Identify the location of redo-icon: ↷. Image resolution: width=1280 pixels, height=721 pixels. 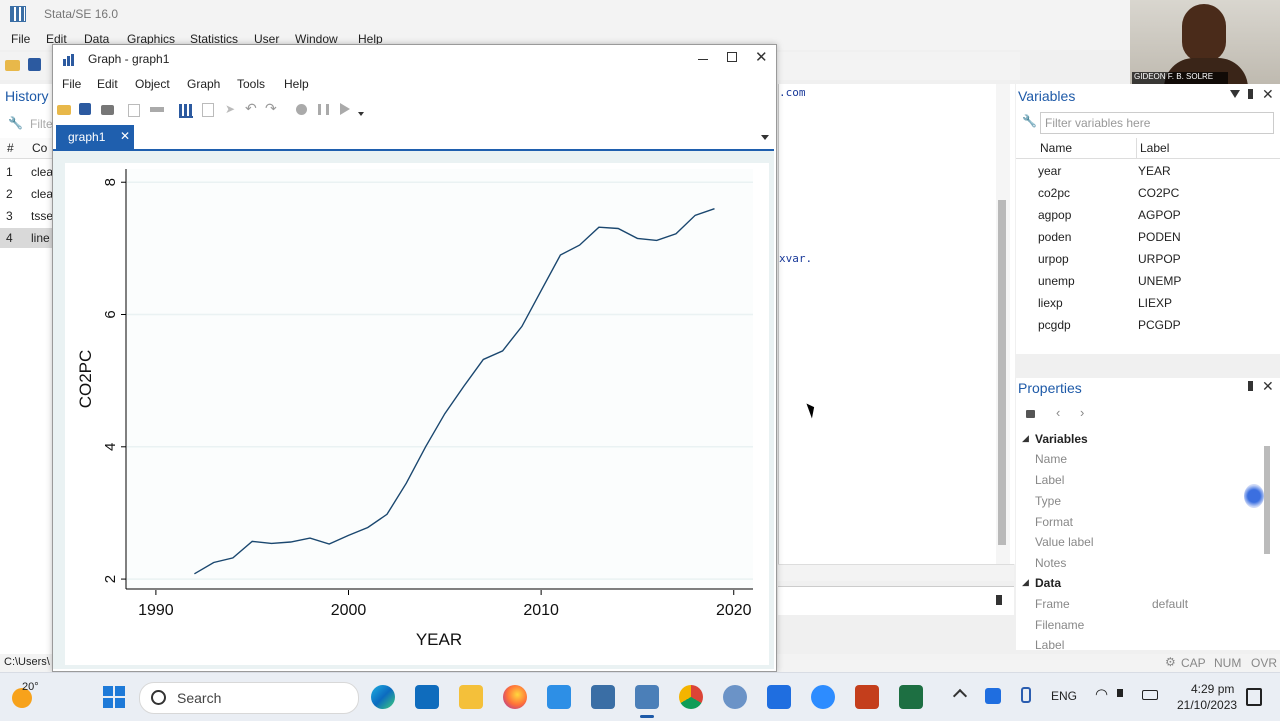
(271, 108).